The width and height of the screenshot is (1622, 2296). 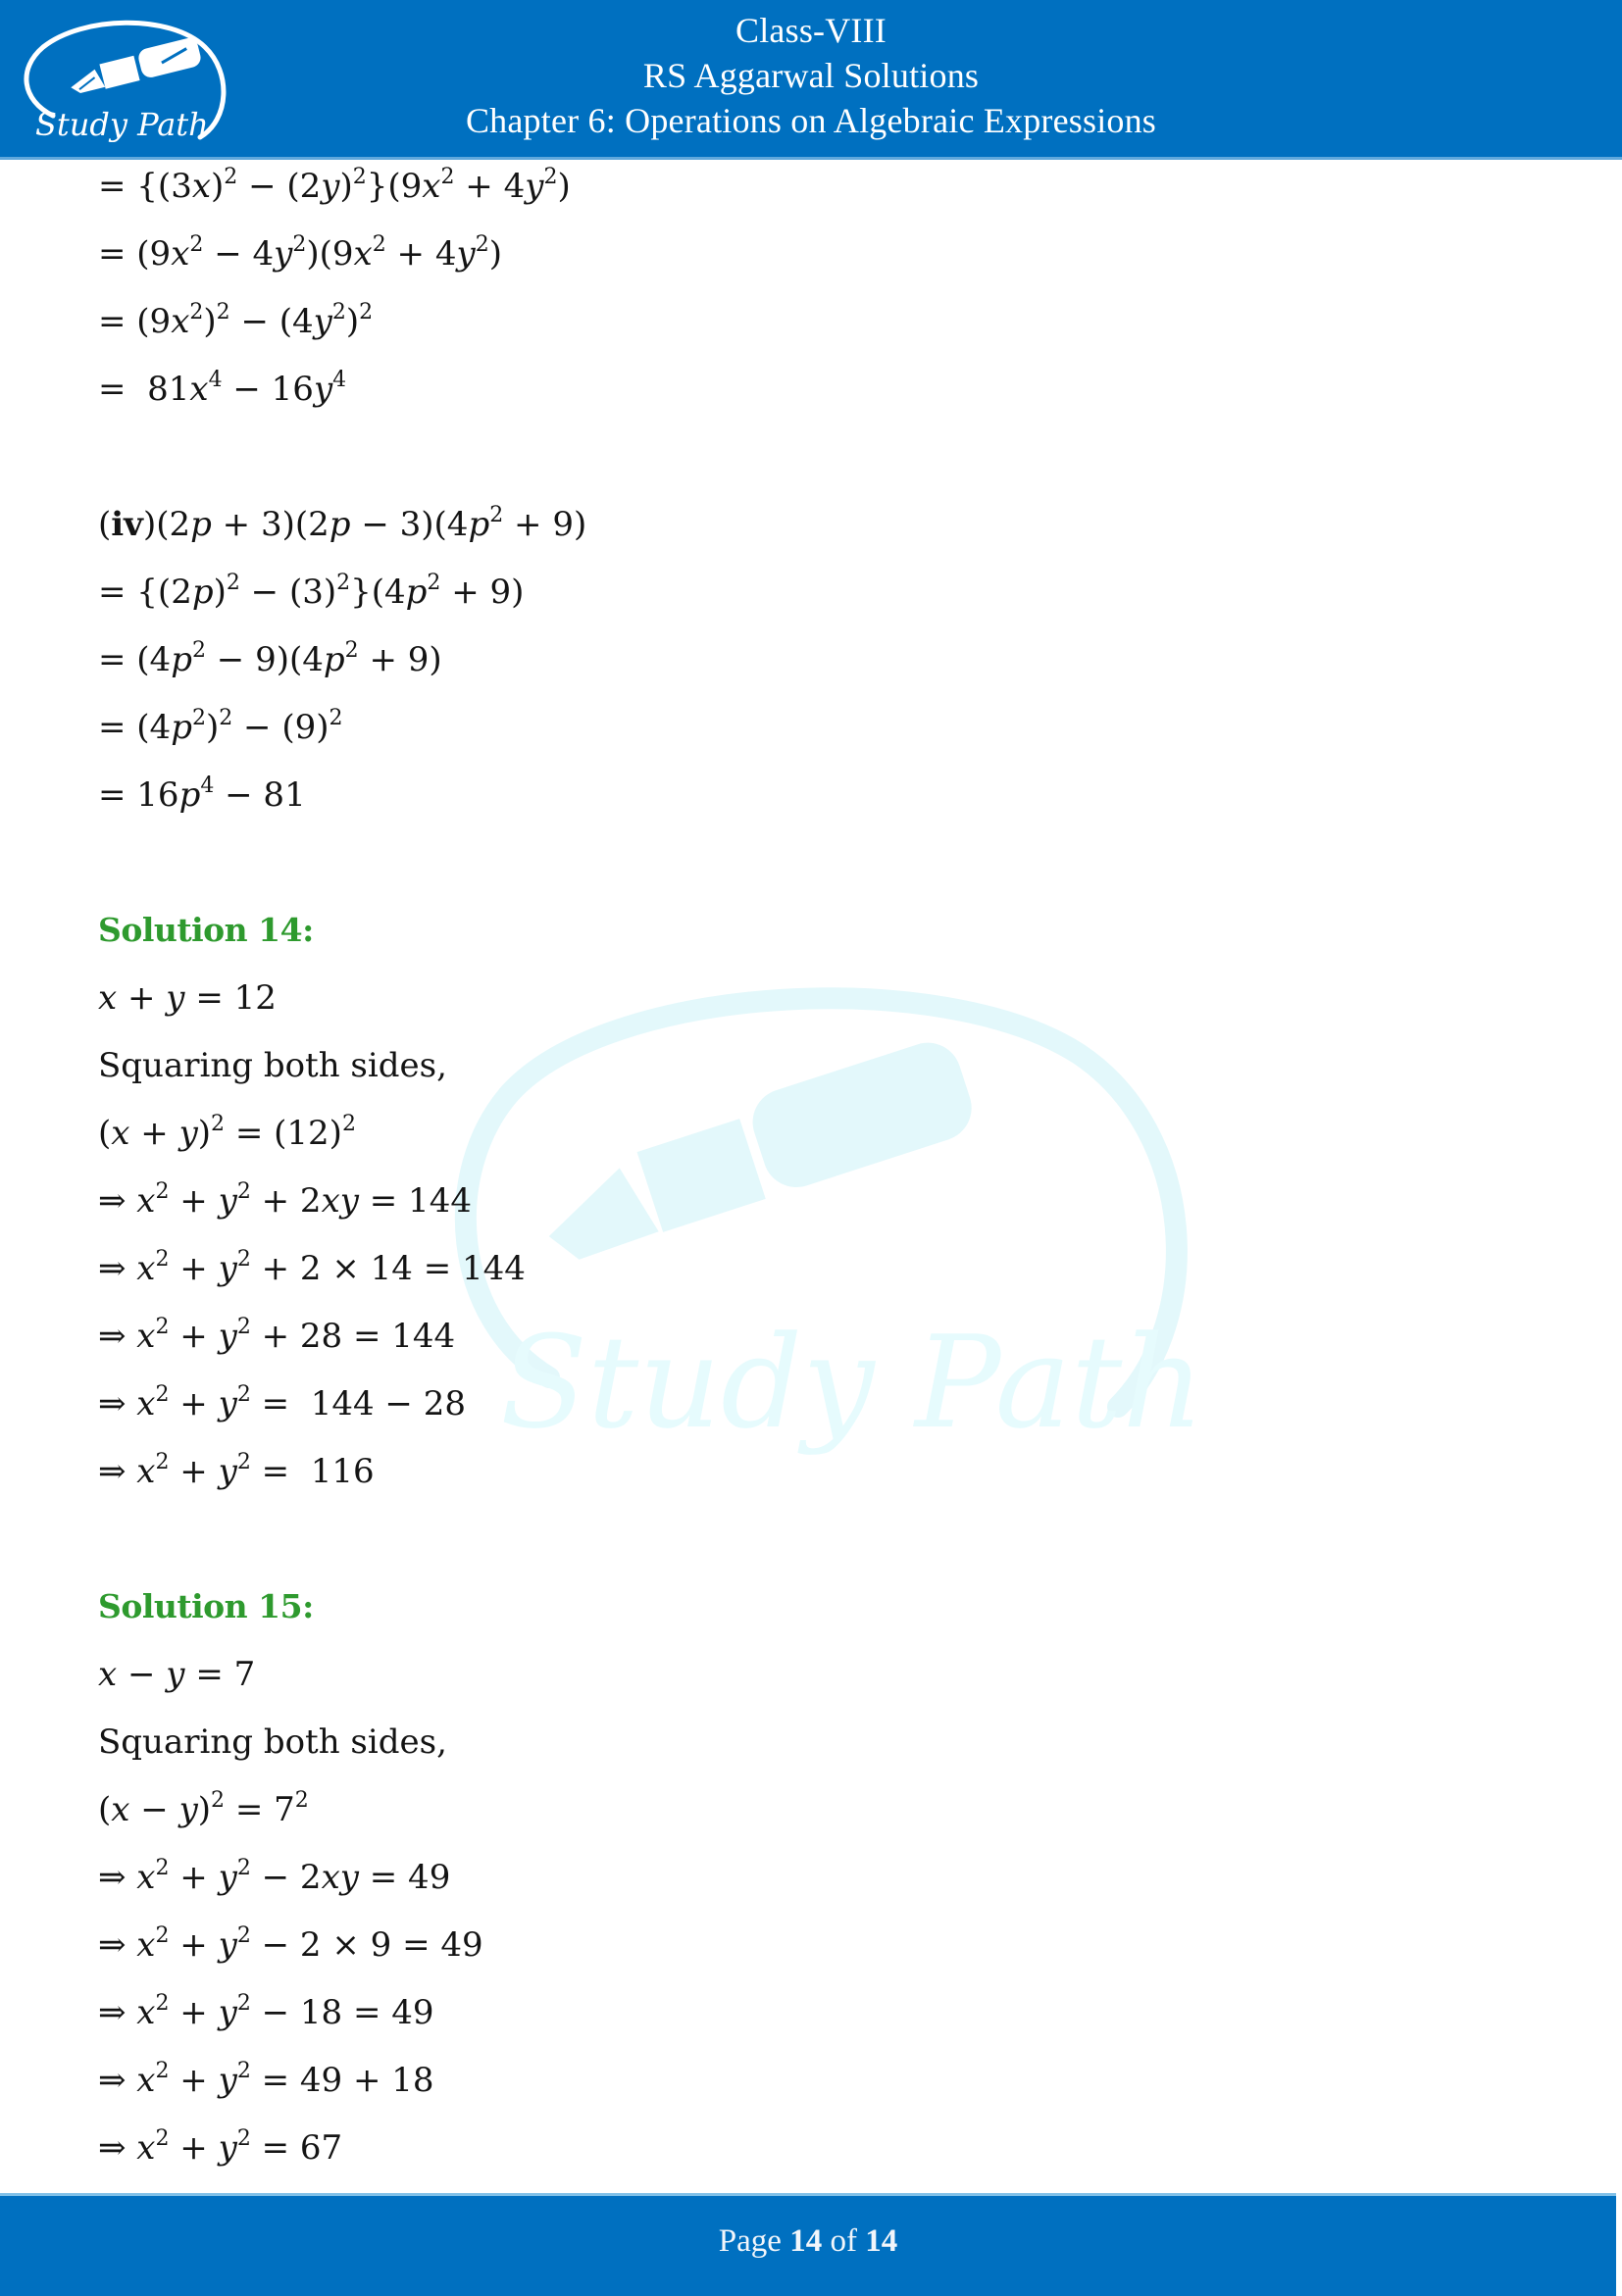 I want to click on part-iii-continued-line: = 81x4 − 16y4, so click(x=222, y=389).